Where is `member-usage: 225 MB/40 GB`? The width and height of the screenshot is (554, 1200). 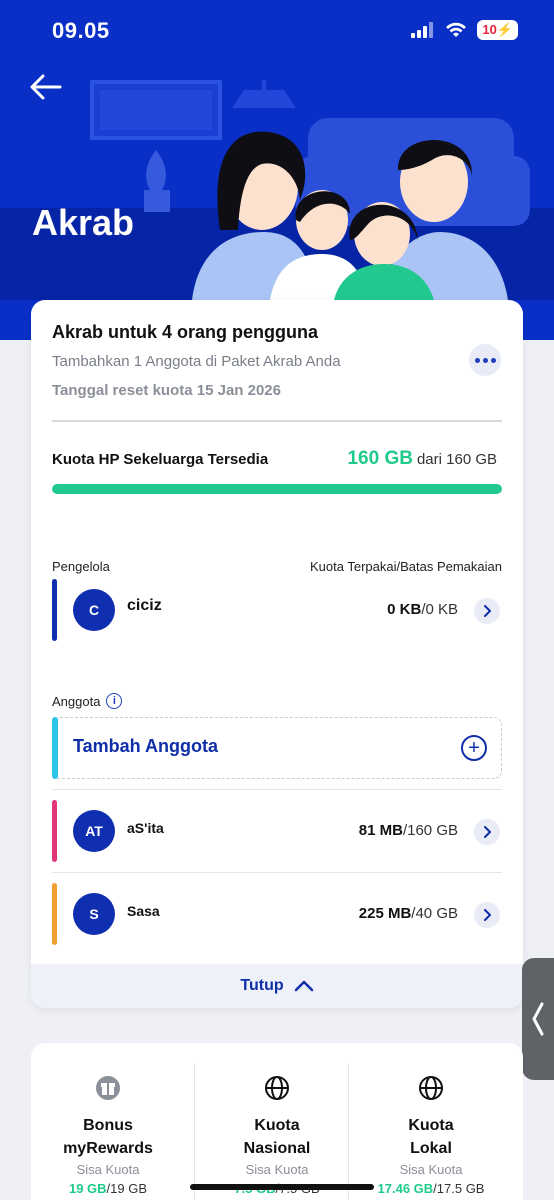 member-usage: 225 MB/40 GB is located at coordinates (408, 913).